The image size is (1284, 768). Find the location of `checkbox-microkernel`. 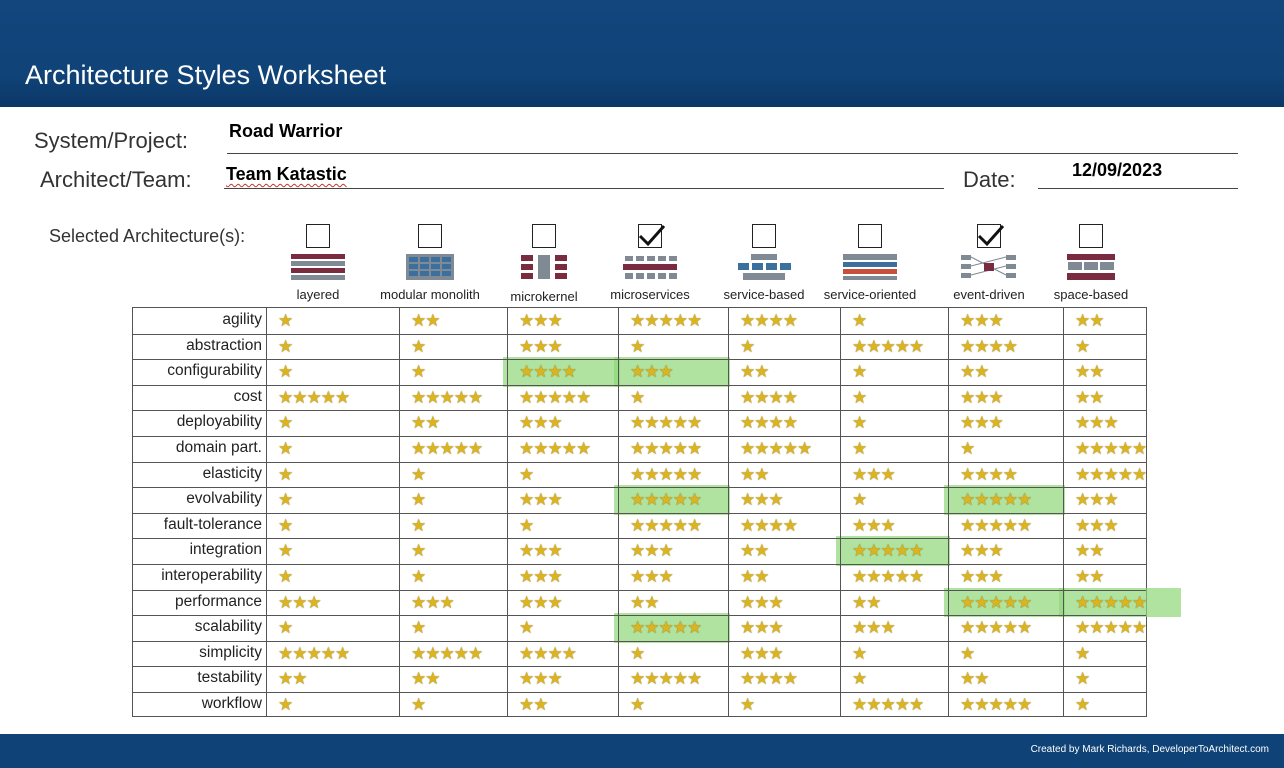

checkbox-microkernel is located at coordinates (544, 236).